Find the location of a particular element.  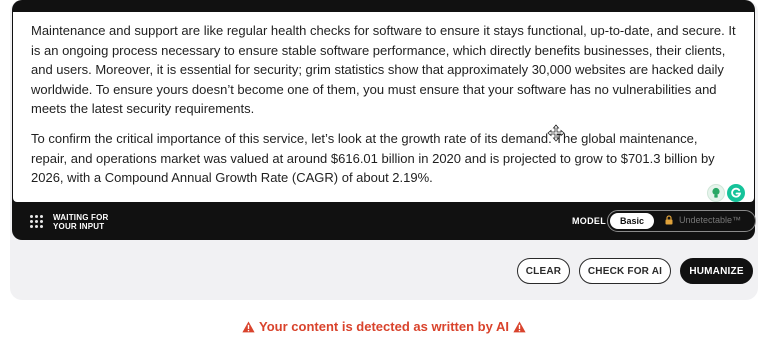

humanize-button: HUMANIZE is located at coordinates (716, 271).